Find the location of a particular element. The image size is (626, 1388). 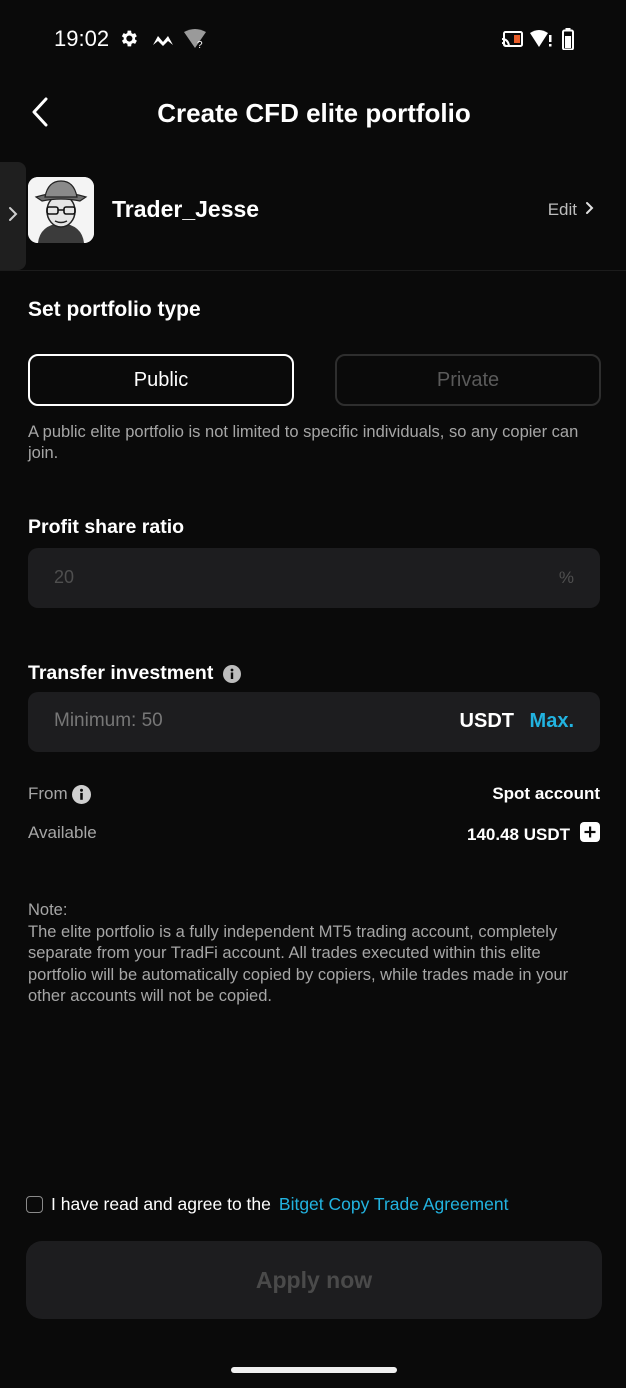

status-time: 19:02 is located at coordinates (82, 38).